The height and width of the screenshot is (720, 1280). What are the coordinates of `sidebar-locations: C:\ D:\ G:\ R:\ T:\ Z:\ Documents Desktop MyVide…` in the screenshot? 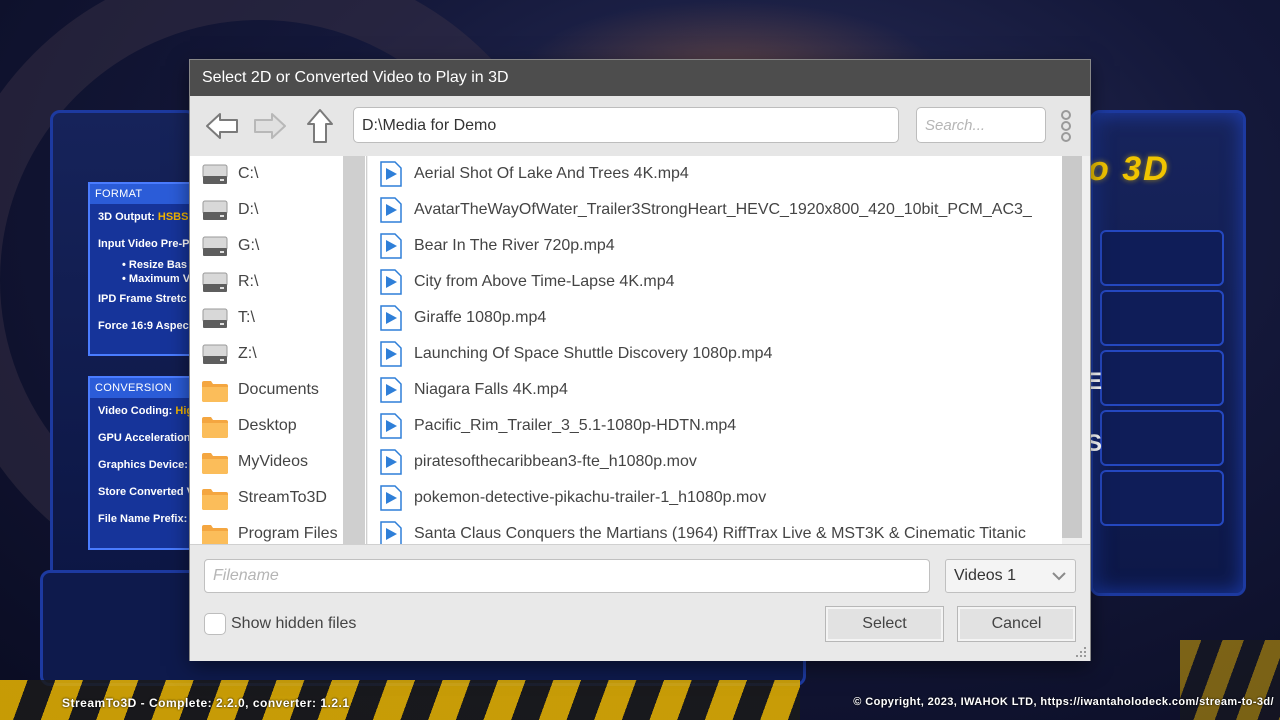 It's located at (278, 350).